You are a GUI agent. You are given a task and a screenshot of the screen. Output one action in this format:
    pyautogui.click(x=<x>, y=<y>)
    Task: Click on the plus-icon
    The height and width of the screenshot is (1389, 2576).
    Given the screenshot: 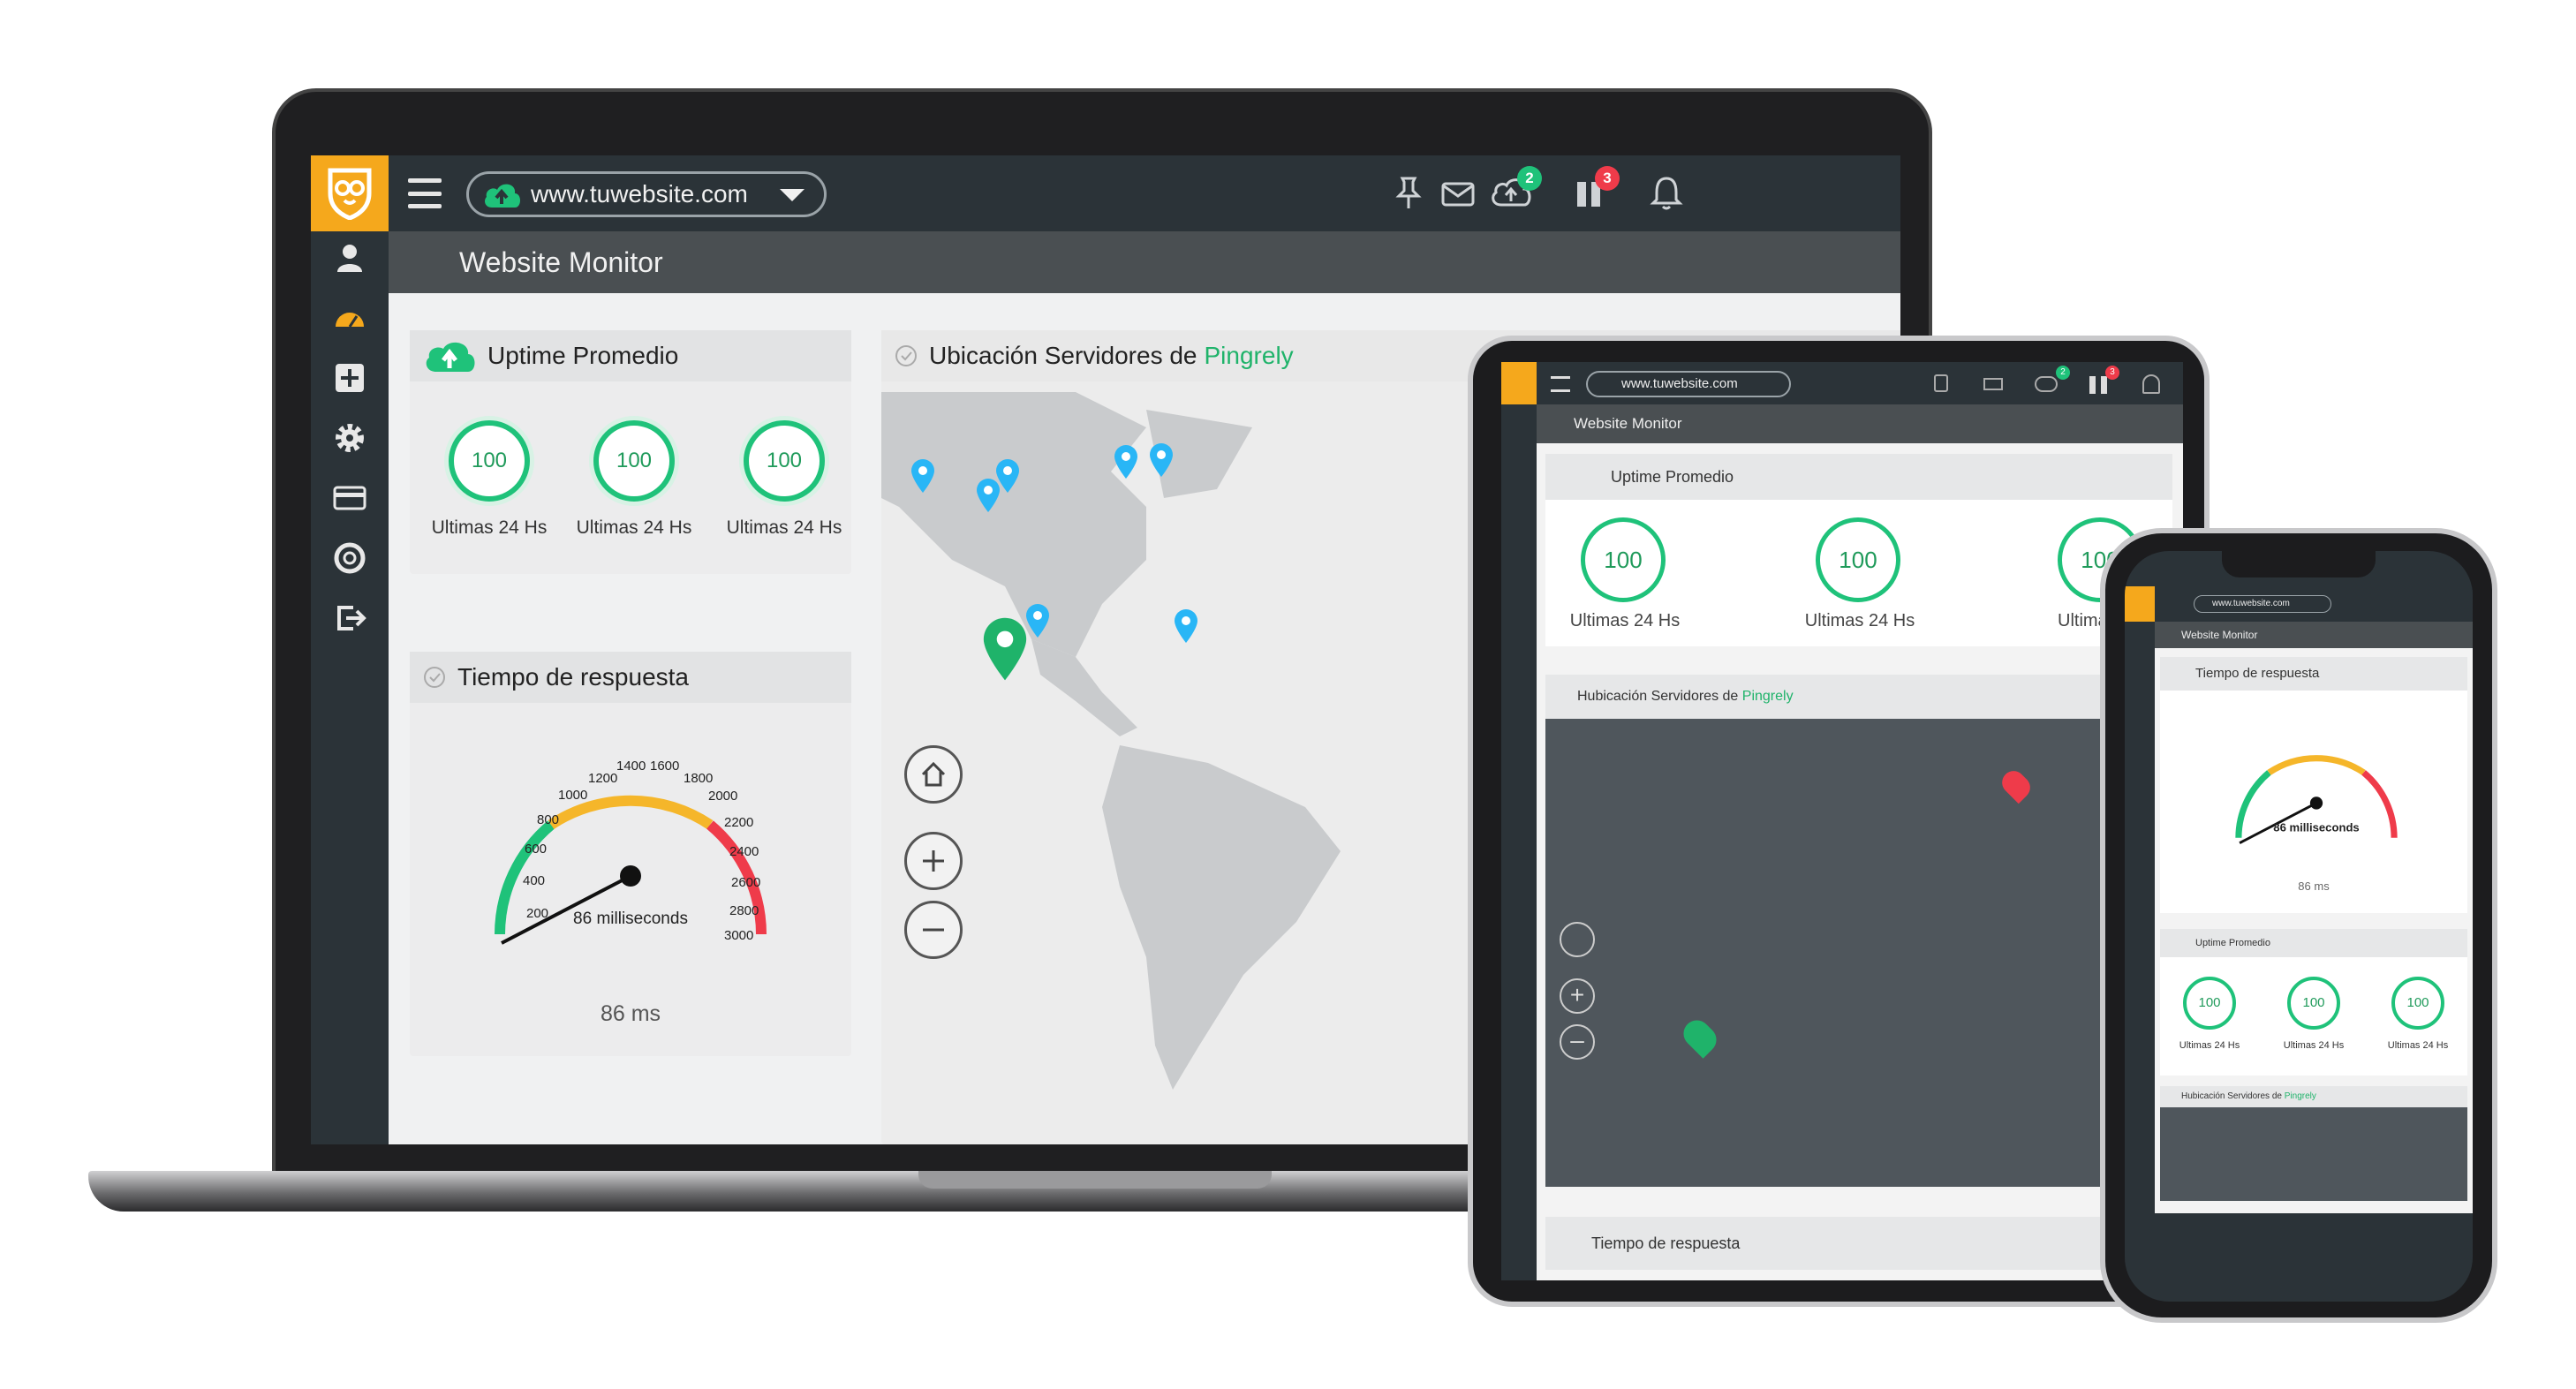 What is the action you would take?
    pyautogui.click(x=933, y=861)
    